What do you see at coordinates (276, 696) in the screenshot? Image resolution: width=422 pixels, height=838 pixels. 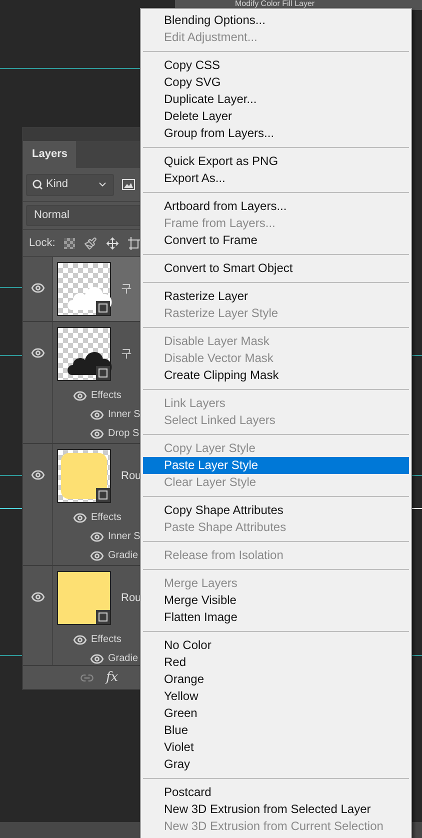 I see `menu-item: Yellow` at bounding box center [276, 696].